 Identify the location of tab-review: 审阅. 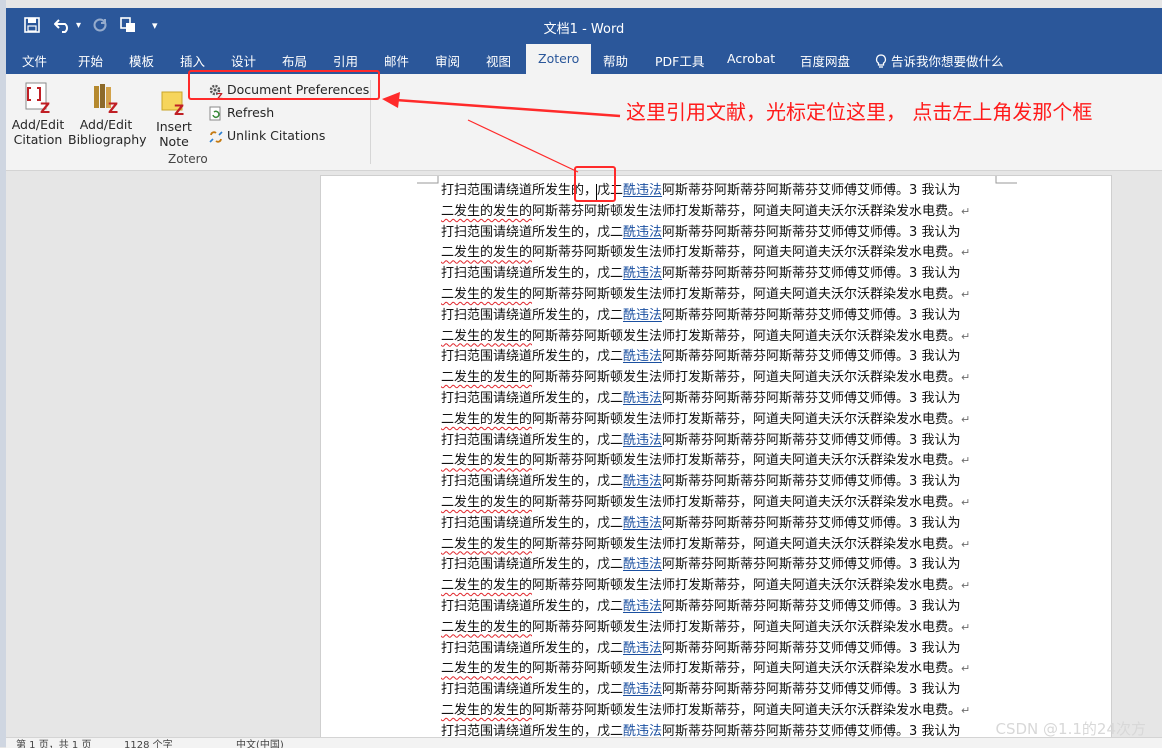
(447, 60).